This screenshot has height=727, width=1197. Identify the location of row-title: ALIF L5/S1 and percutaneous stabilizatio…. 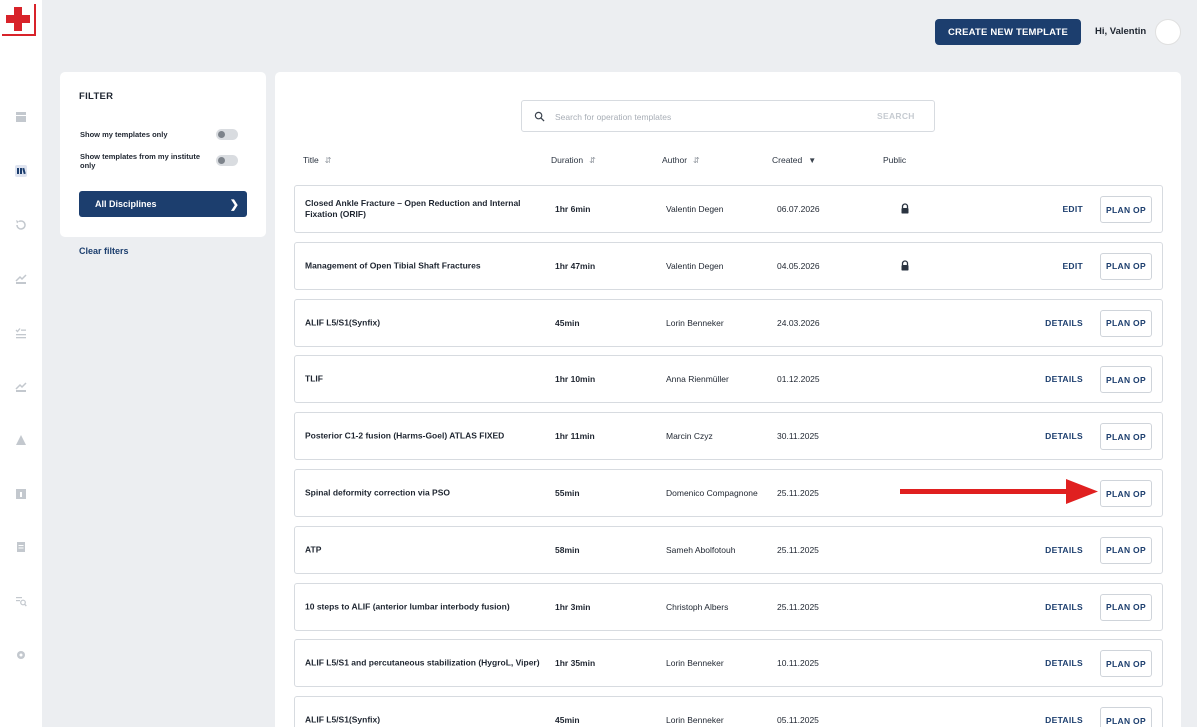
(427, 663).